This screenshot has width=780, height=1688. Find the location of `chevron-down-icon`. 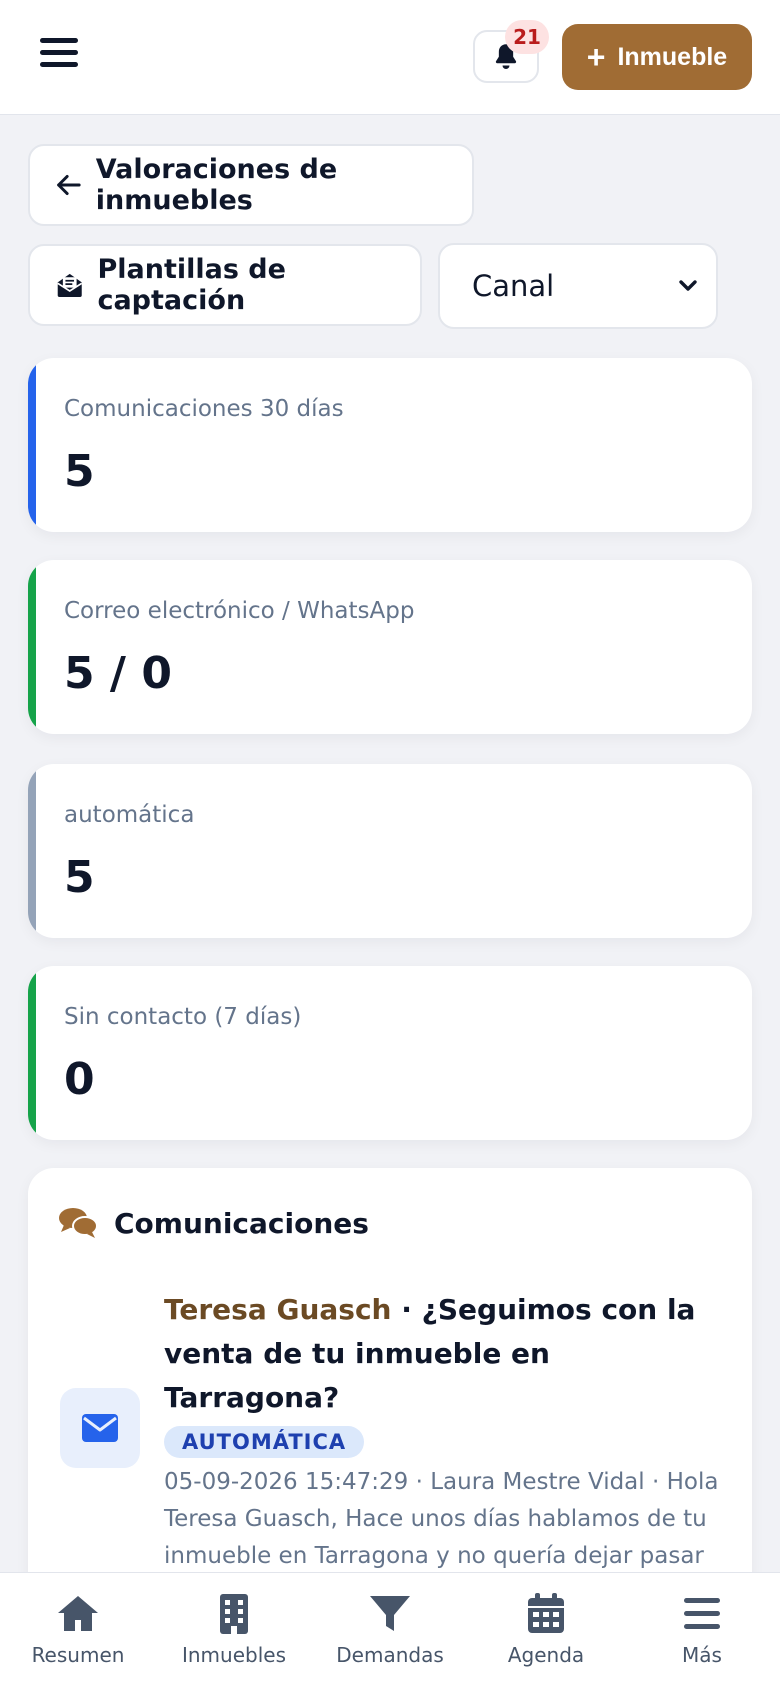

chevron-down-icon is located at coordinates (688, 285).